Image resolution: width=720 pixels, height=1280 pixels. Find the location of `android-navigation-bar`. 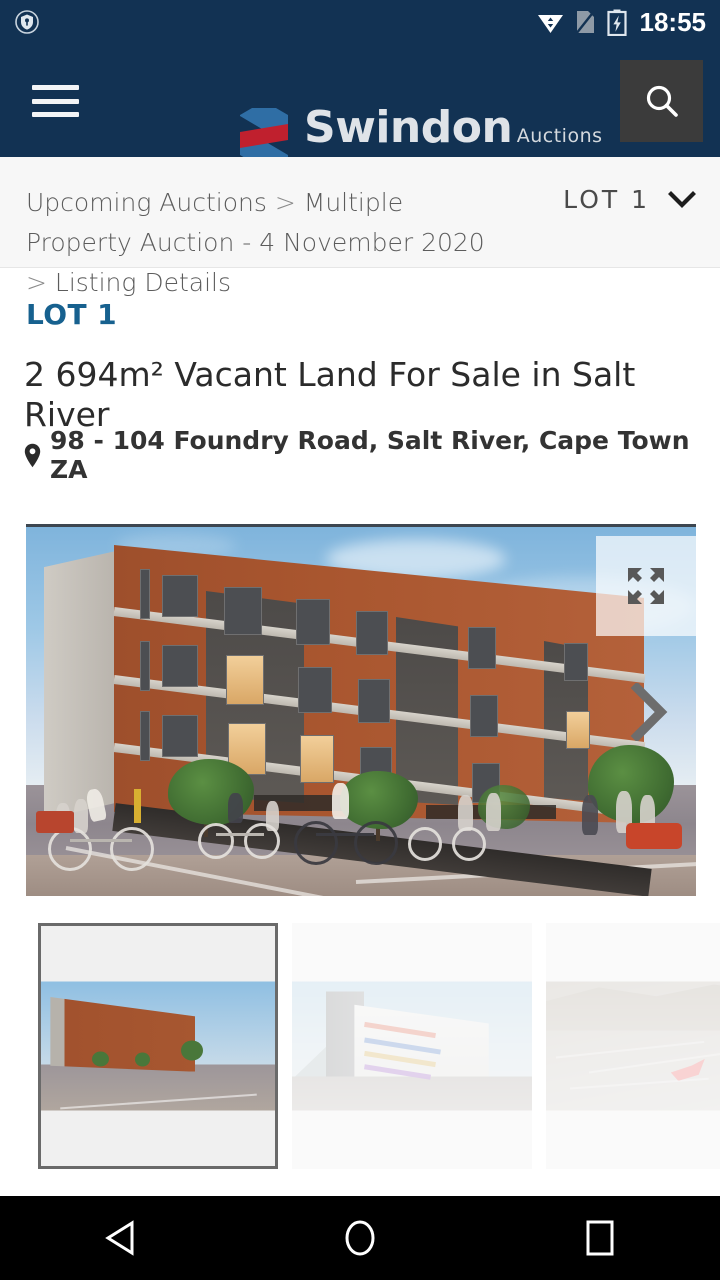

android-navigation-bar is located at coordinates (360, 1238).